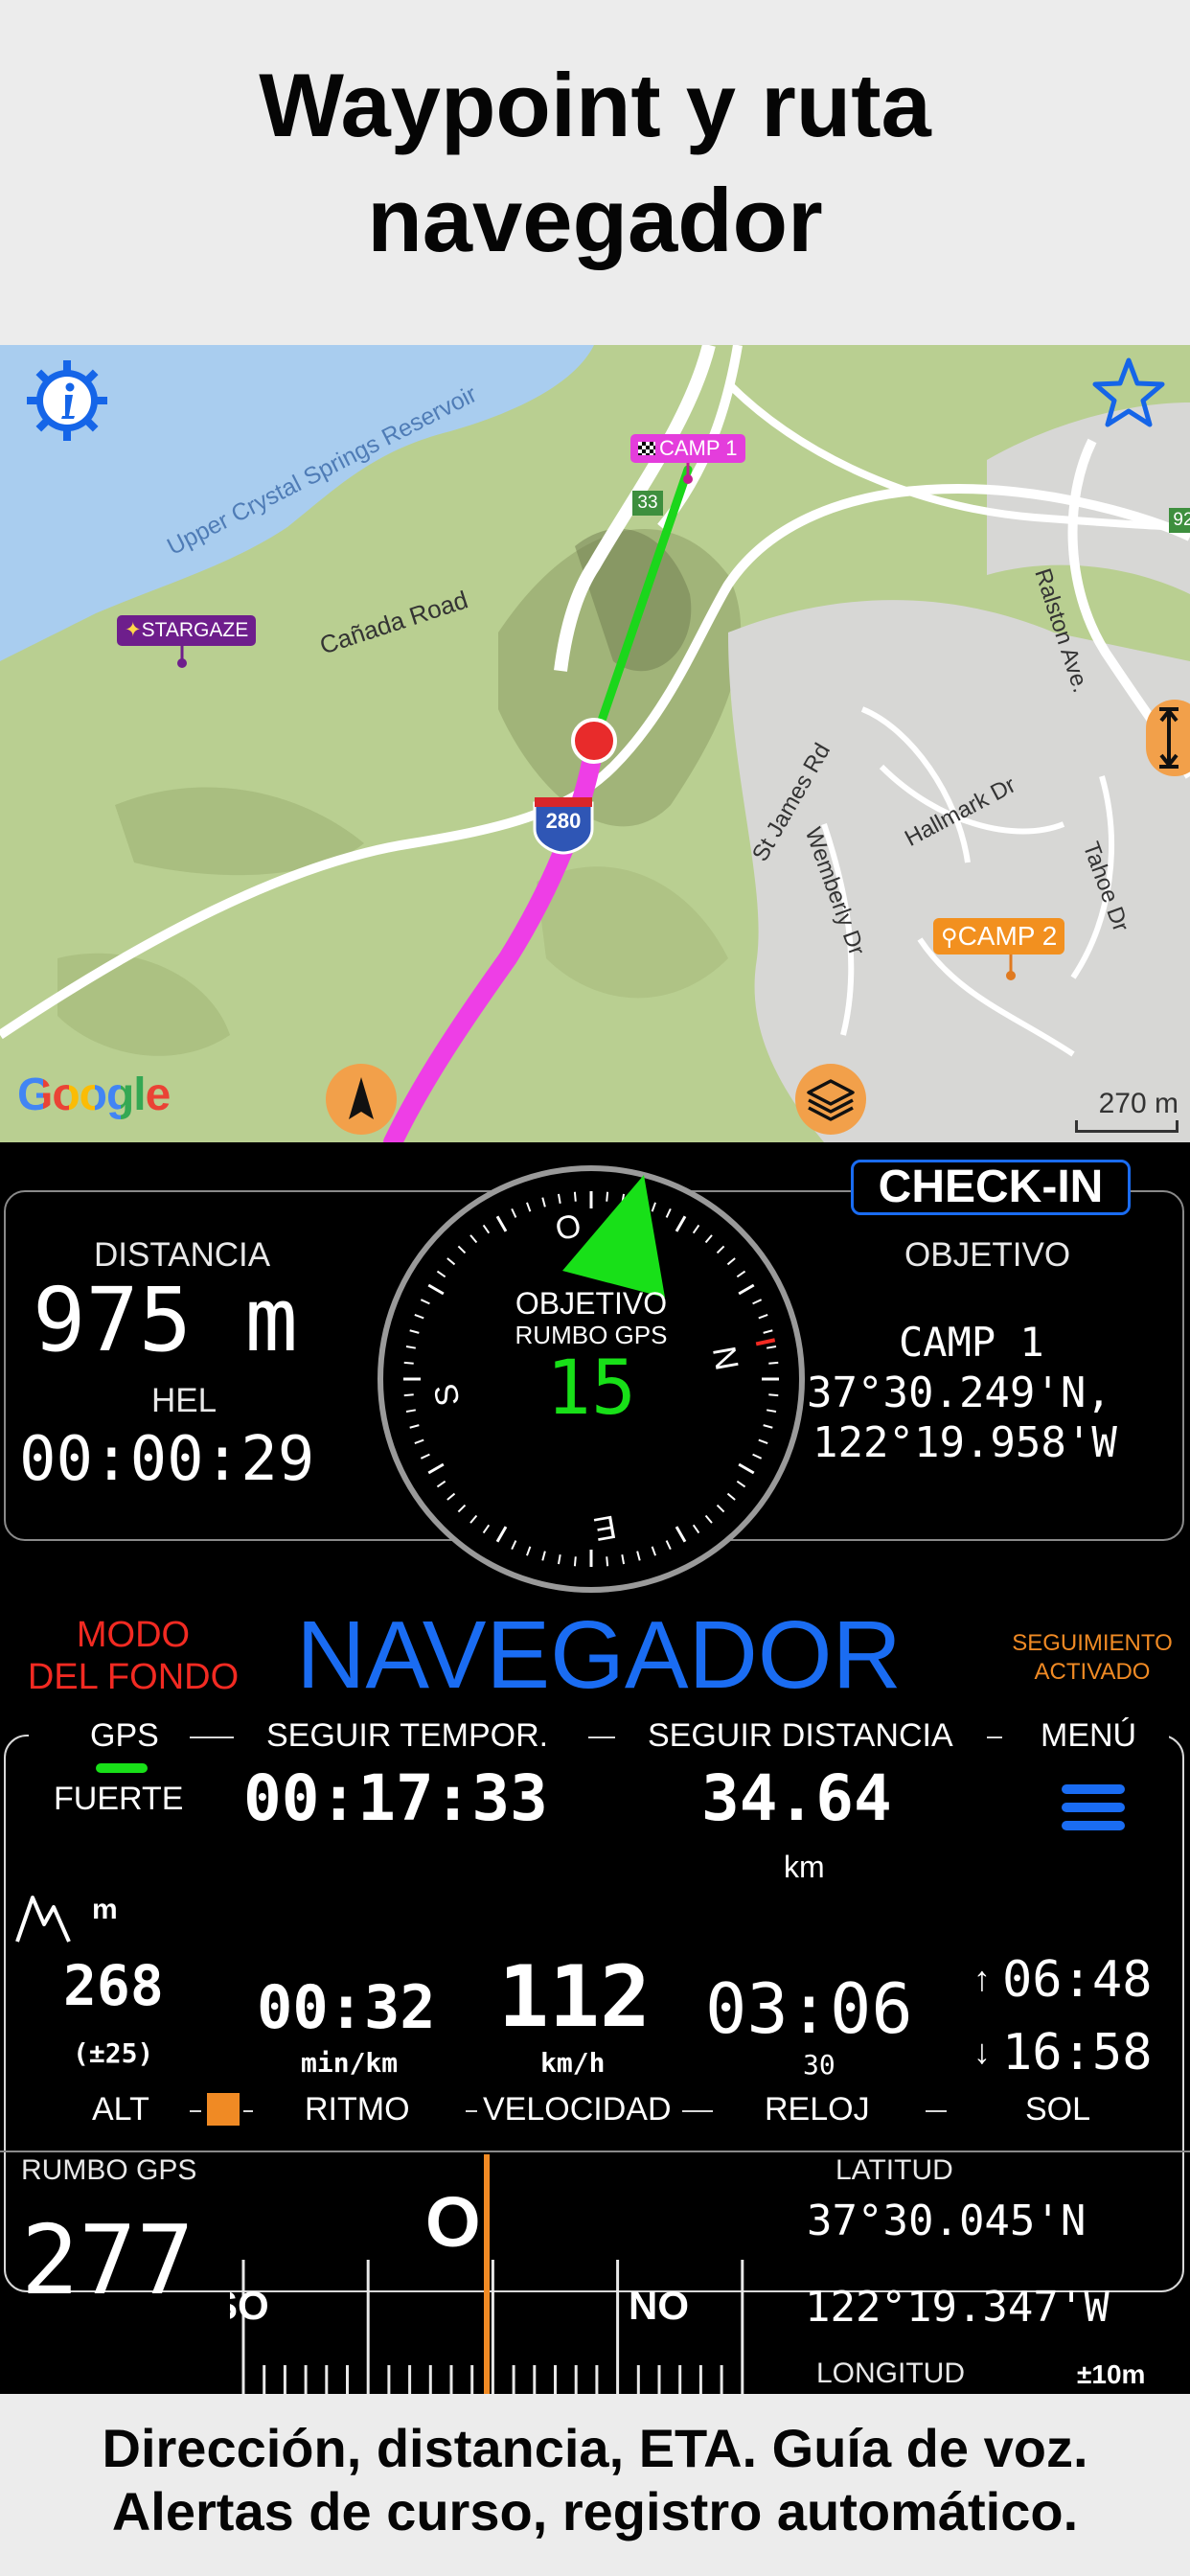 This screenshot has height=2576, width=1190. I want to click on sunset-value: 16:58, so click(1077, 2053).